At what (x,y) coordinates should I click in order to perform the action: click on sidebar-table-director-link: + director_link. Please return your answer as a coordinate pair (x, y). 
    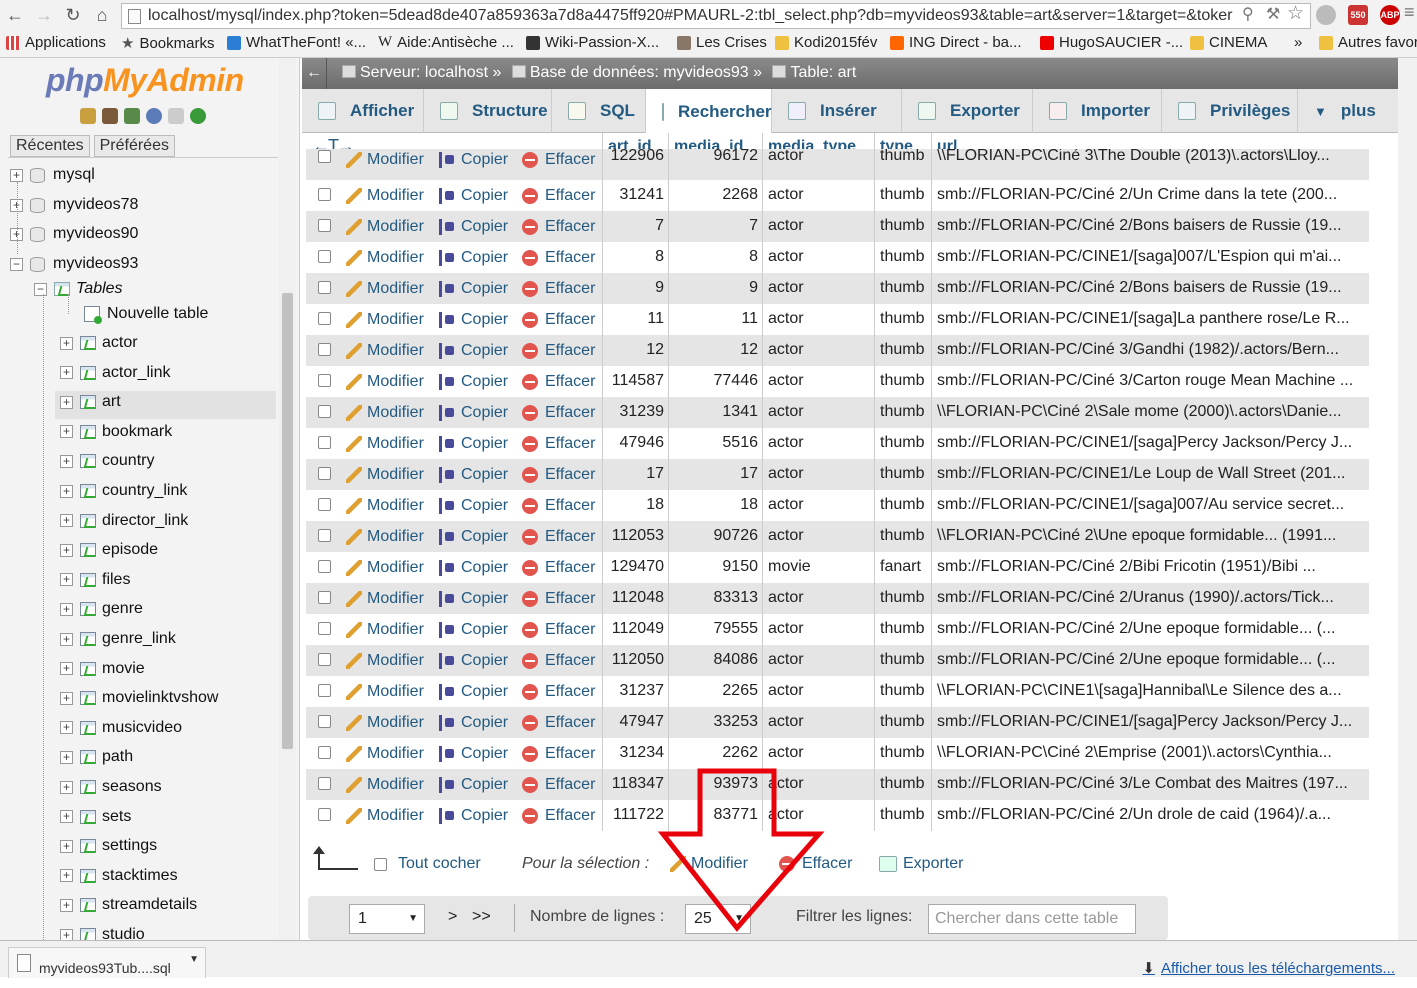
    Looking at the image, I should click on (124, 521).